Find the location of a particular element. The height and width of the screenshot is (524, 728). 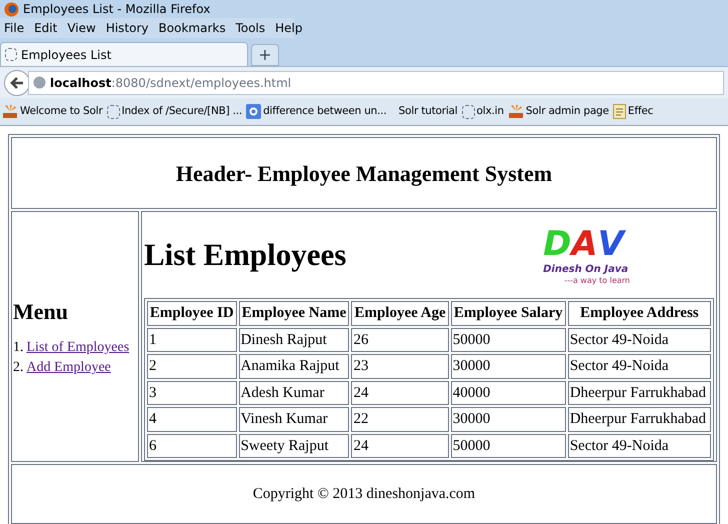

menu-item: Edit is located at coordinates (46, 28).